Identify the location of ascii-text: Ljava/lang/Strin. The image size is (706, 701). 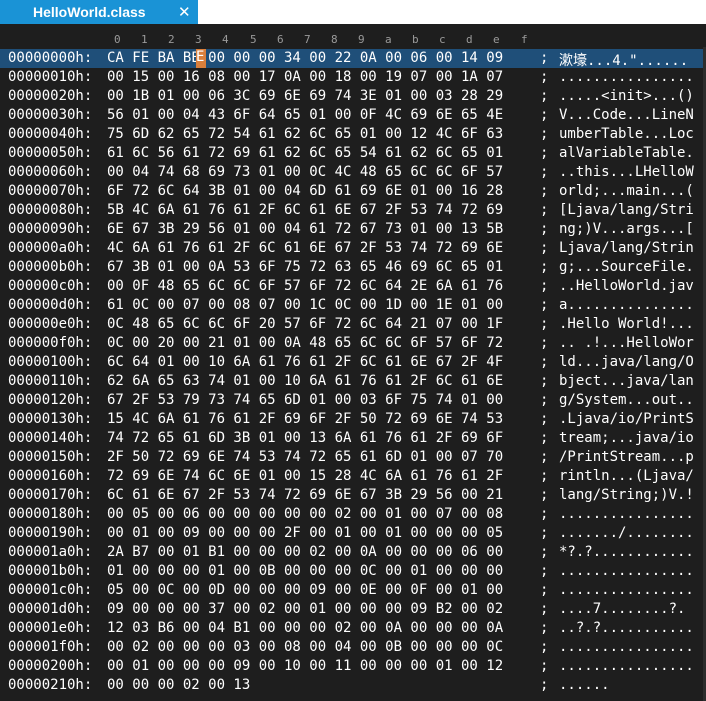
(626, 248).